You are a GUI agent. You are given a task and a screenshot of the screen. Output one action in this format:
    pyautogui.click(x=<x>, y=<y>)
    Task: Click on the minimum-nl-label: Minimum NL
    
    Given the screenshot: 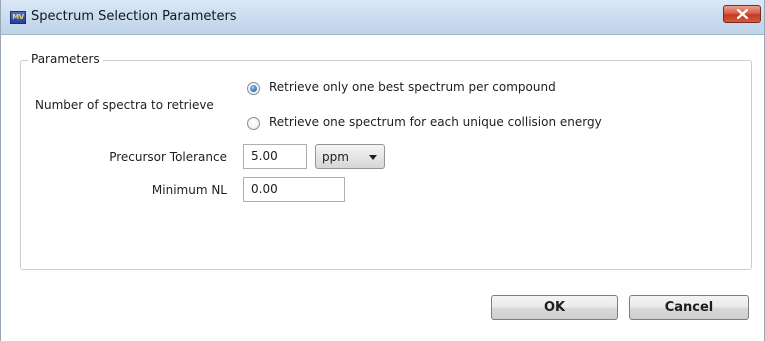 What is the action you would take?
    pyautogui.click(x=189, y=190)
    